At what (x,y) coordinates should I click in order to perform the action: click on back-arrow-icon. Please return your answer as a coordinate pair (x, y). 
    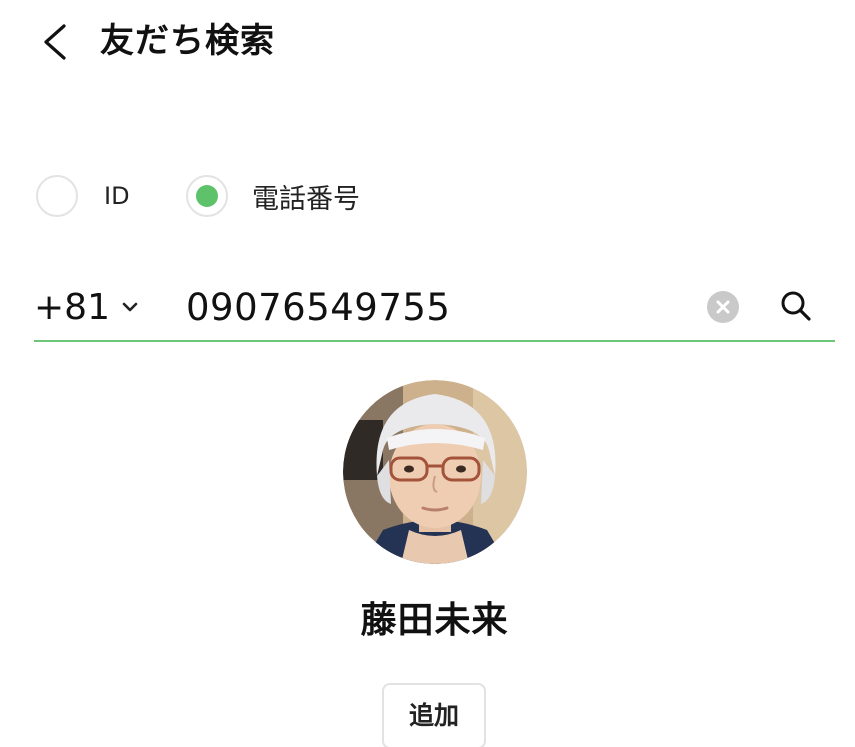
    Looking at the image, I should click on (56, 42).